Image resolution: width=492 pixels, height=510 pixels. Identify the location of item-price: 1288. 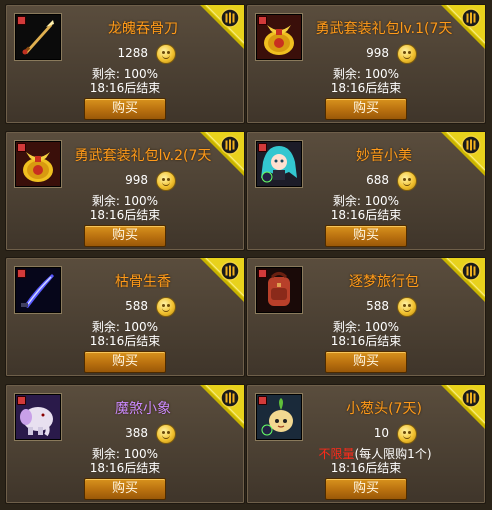
(132, 53).